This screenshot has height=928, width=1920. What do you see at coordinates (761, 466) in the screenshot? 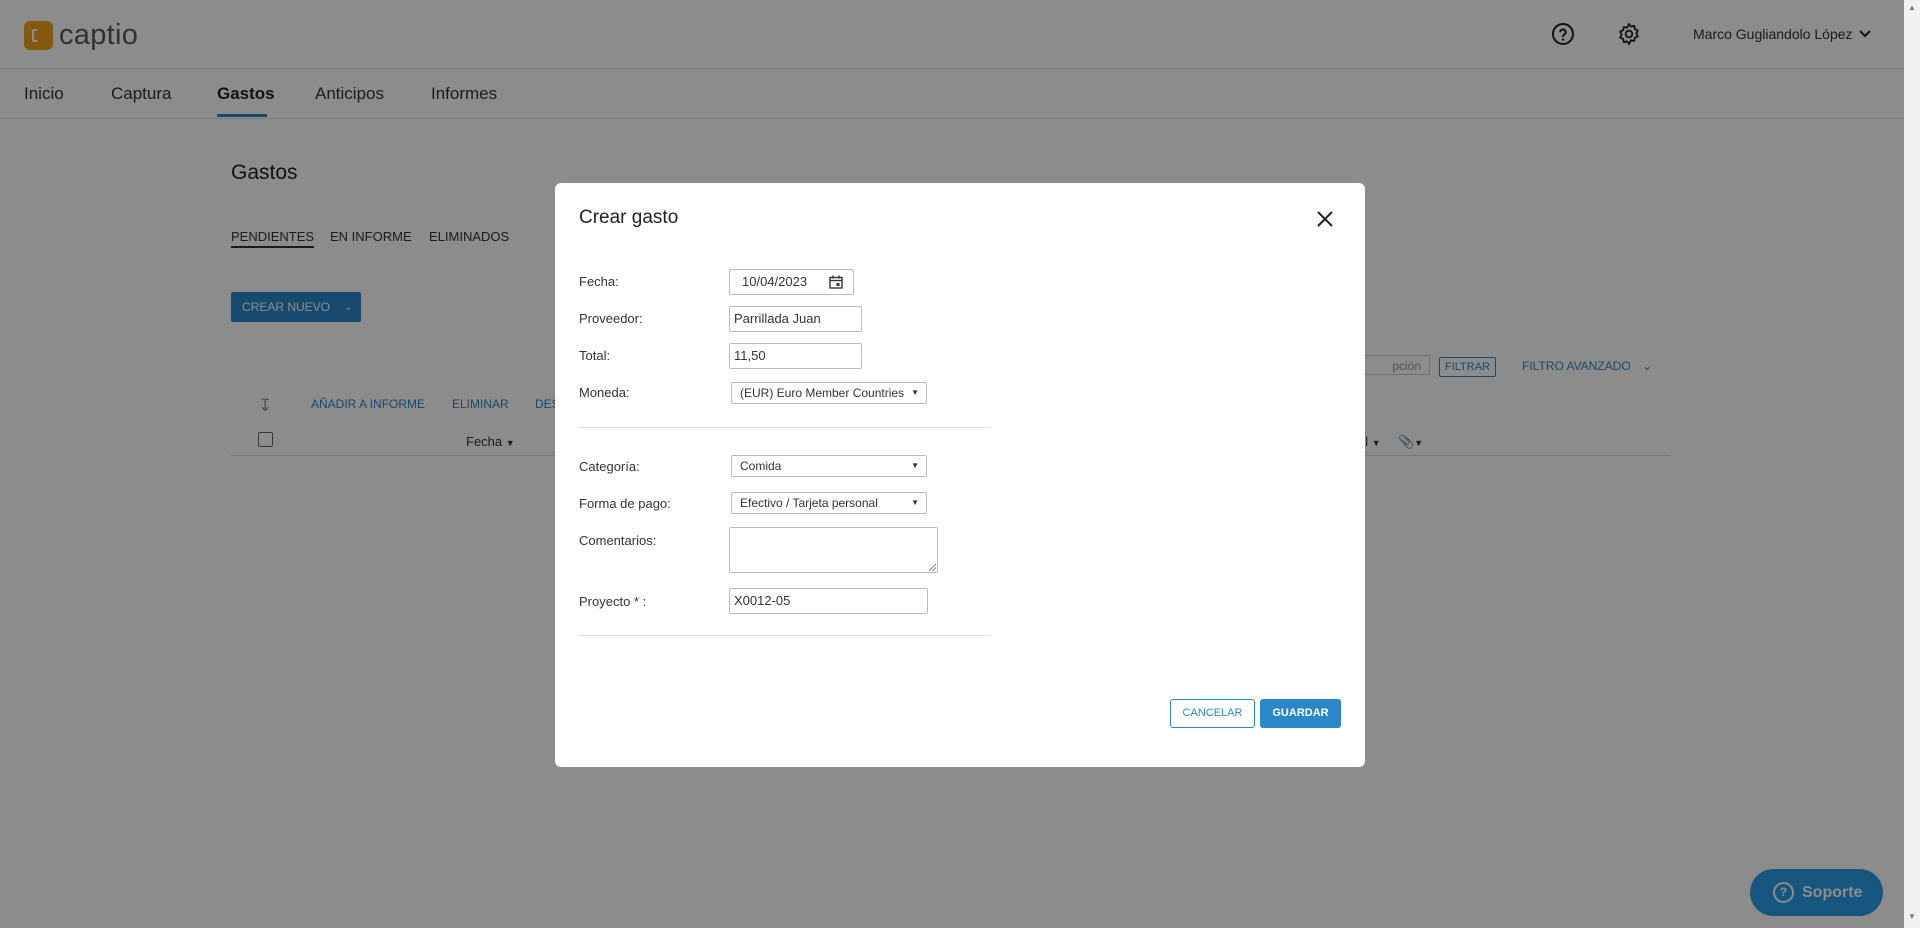
I see `category-value: Comida` at bounding box center [761, 466].